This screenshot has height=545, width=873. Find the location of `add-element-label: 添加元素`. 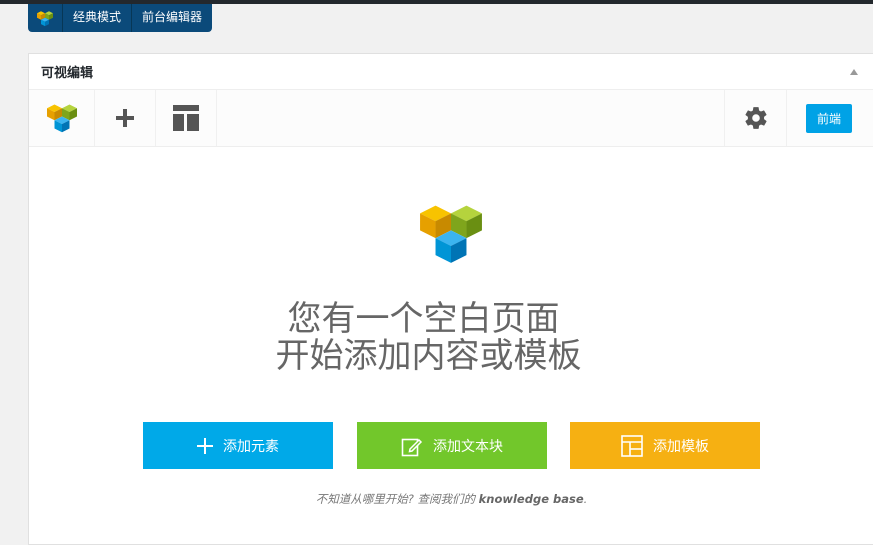

add-element-label: 添加元素 is located at coordinates (251, 446).